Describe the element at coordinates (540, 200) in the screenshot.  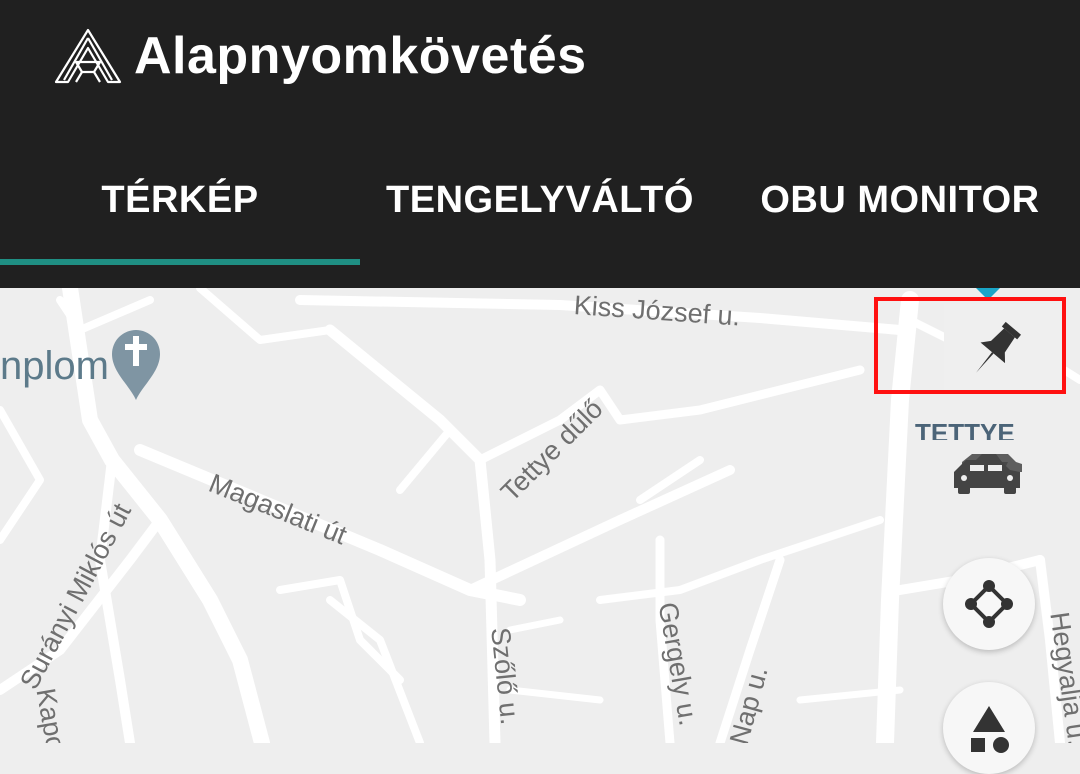
I see `tab-tengelyvalto: TENGELYVÁLTÓ` at that location.